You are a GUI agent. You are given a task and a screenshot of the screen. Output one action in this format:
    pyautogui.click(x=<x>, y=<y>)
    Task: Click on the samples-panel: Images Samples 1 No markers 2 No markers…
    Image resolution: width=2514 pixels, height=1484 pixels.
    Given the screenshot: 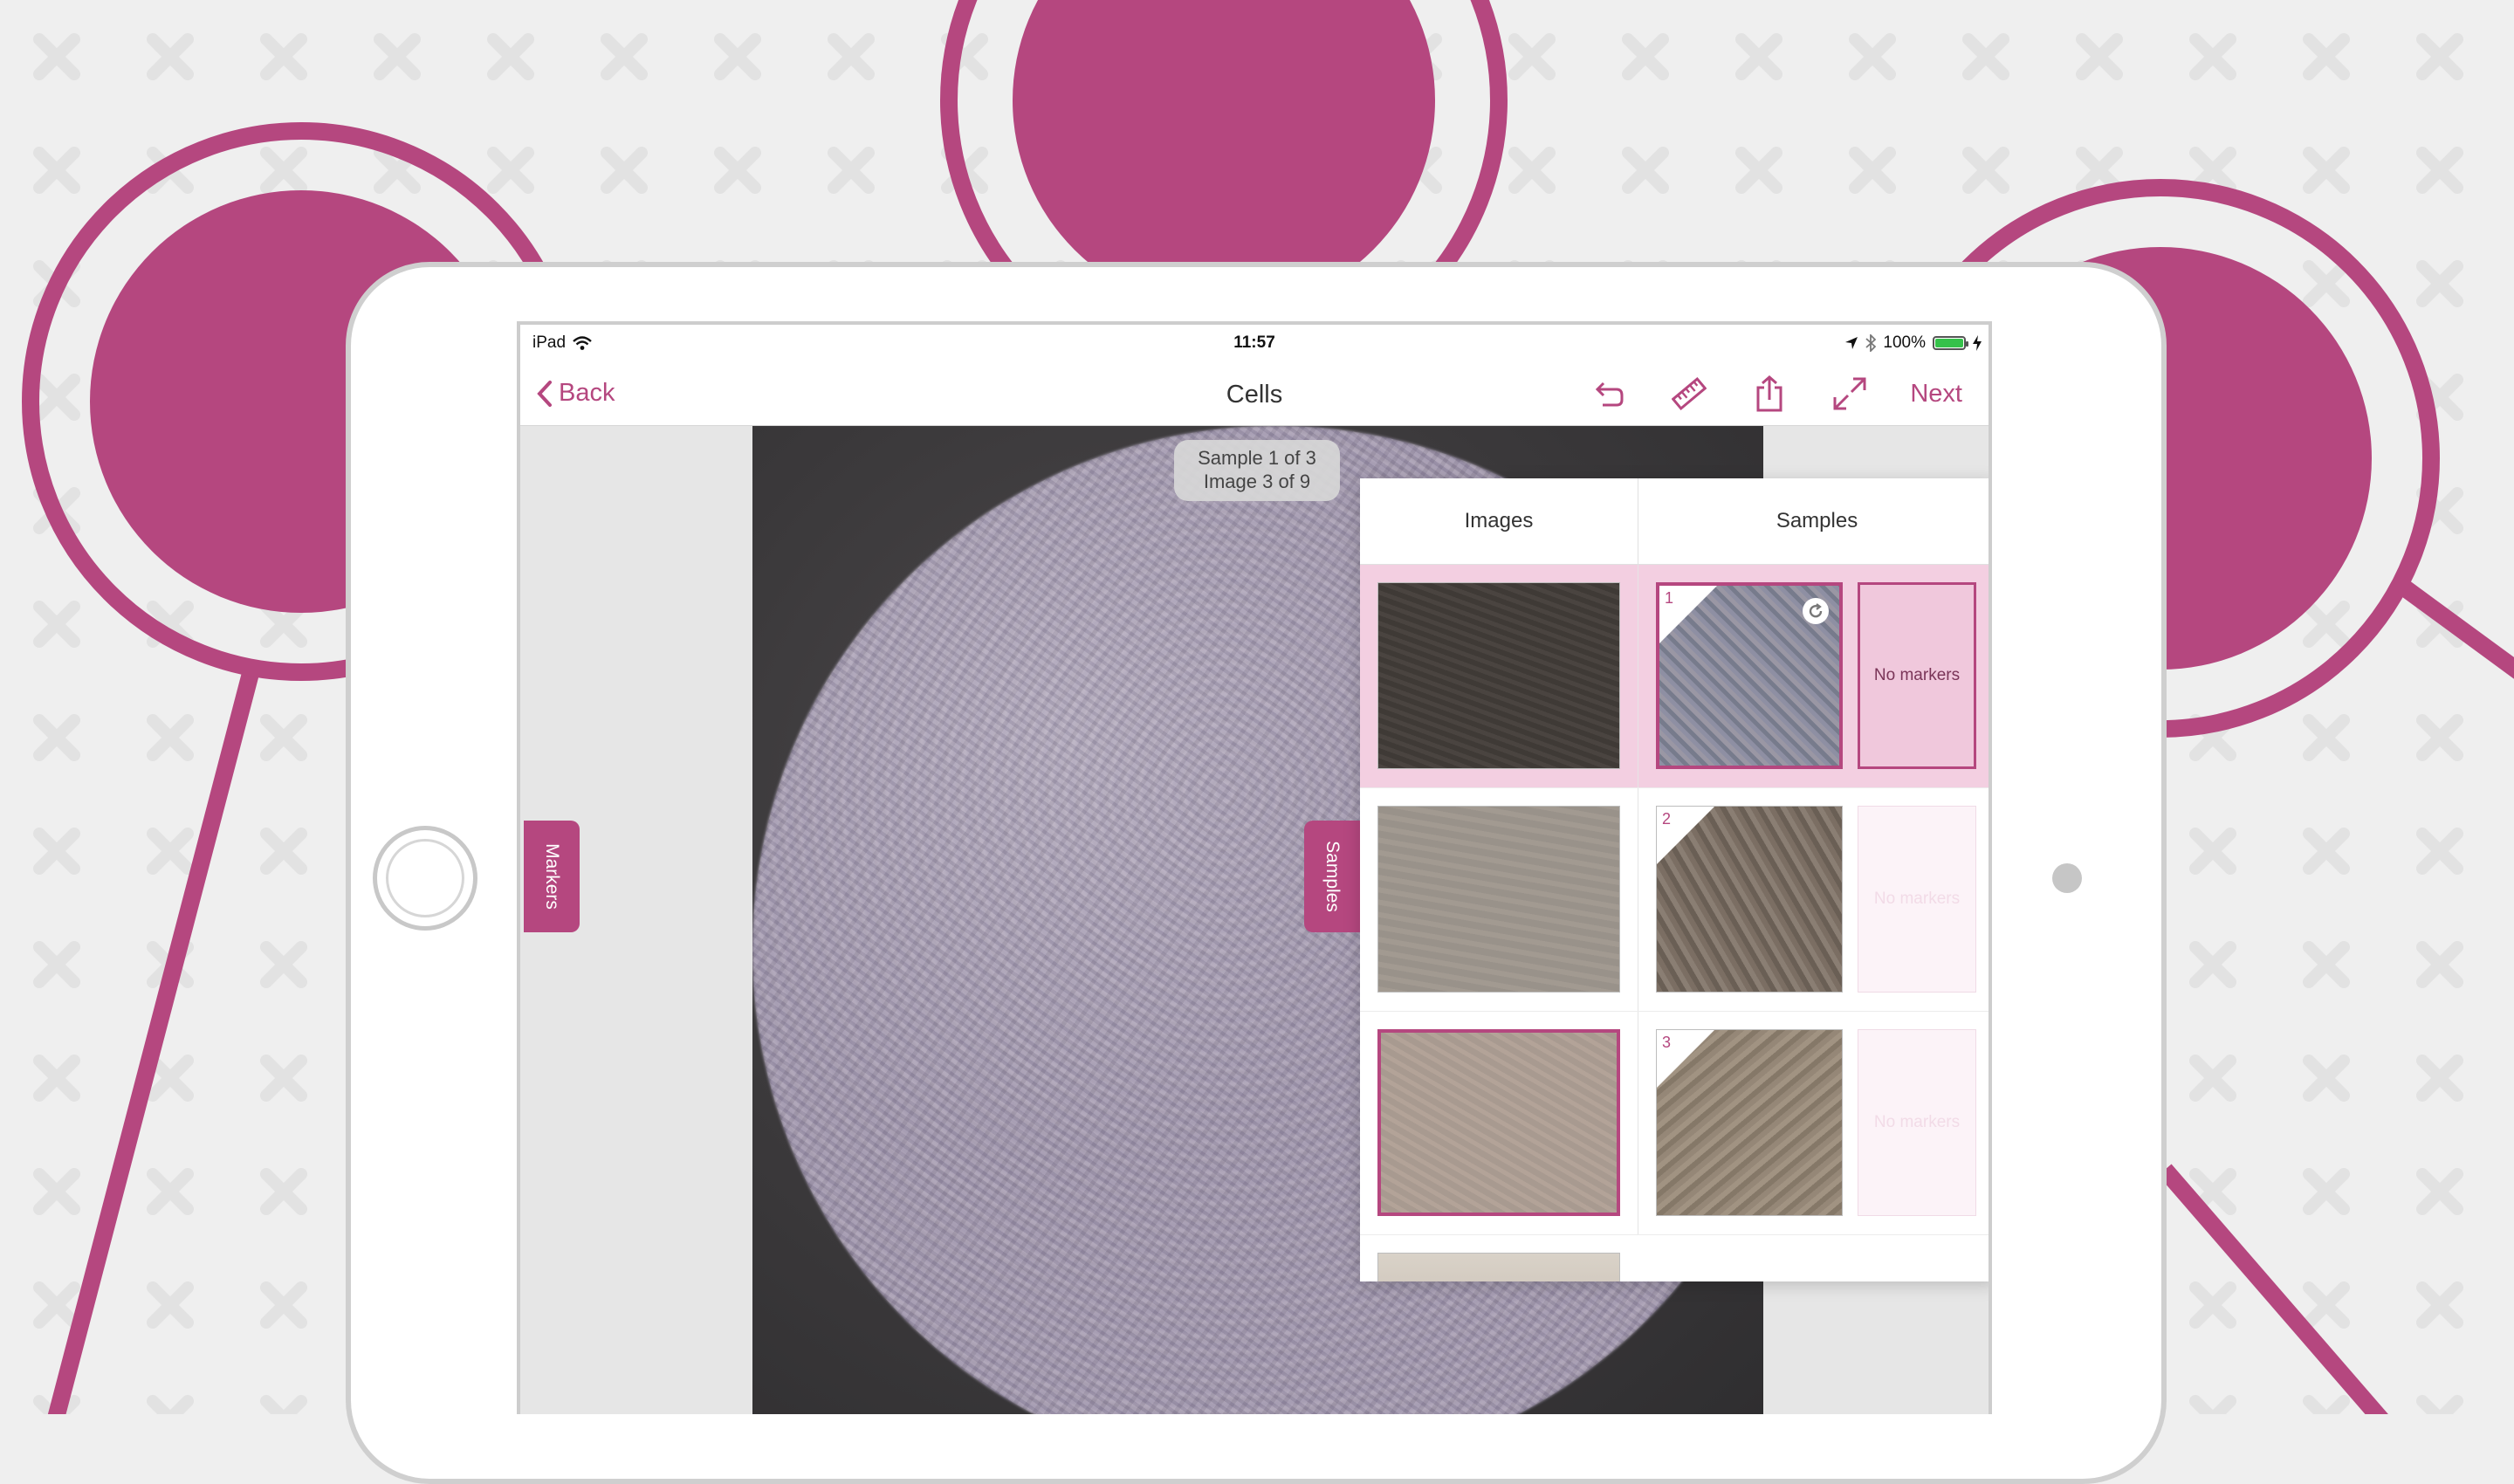 What is the action you would take?
    pyautogui.click(x=1674, y=880)
    